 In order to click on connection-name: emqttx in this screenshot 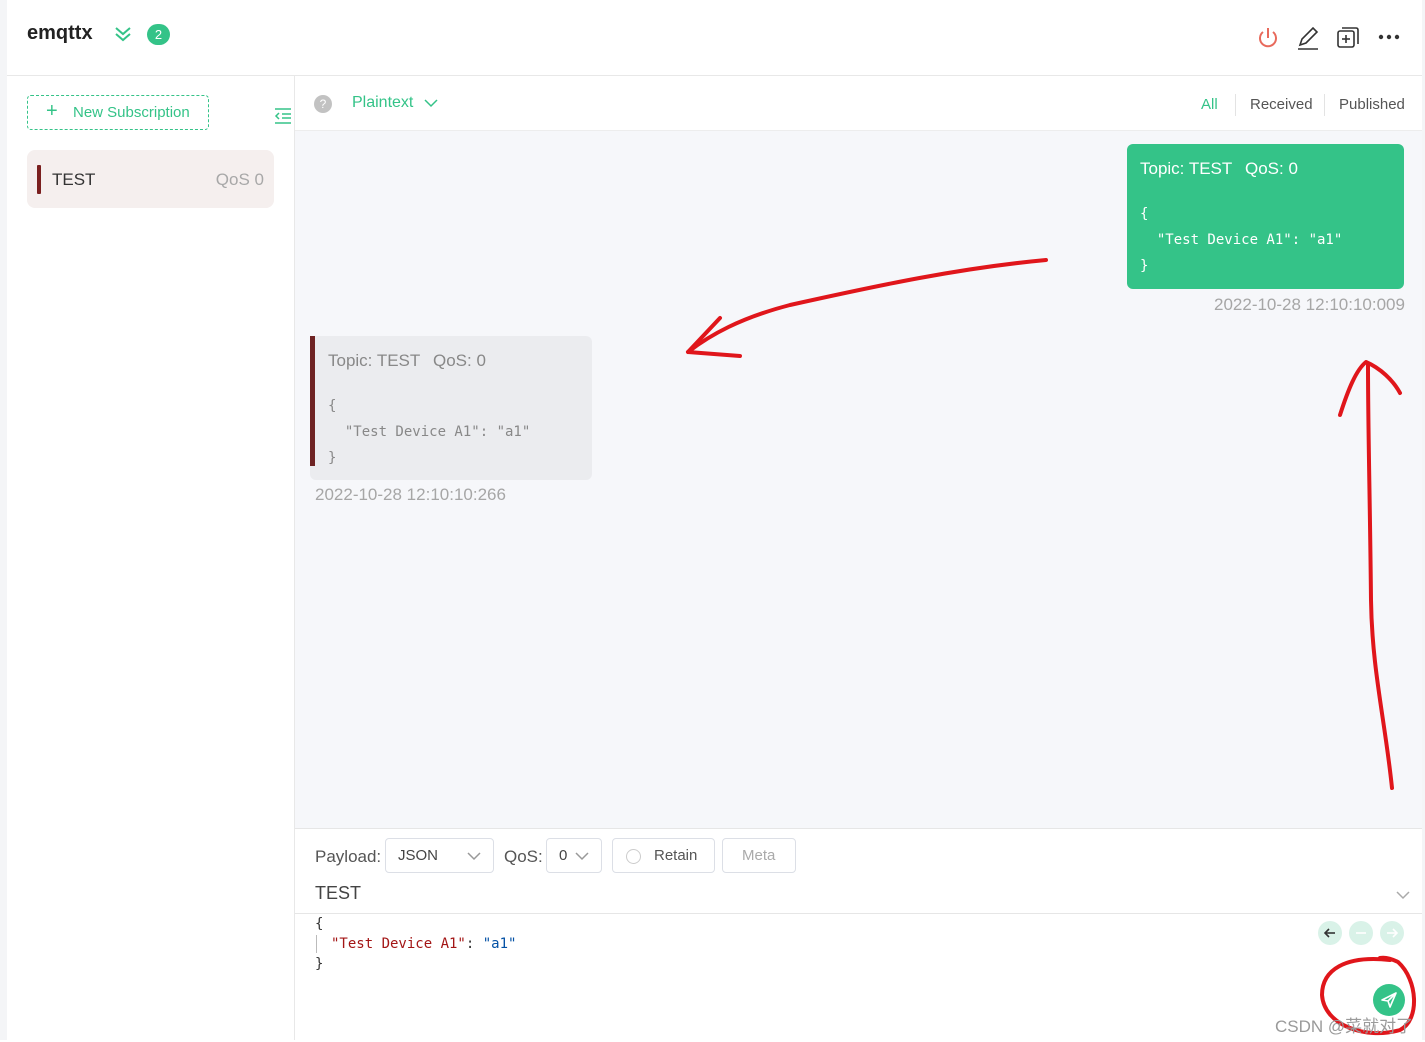, I will do `click(60, 33)`.